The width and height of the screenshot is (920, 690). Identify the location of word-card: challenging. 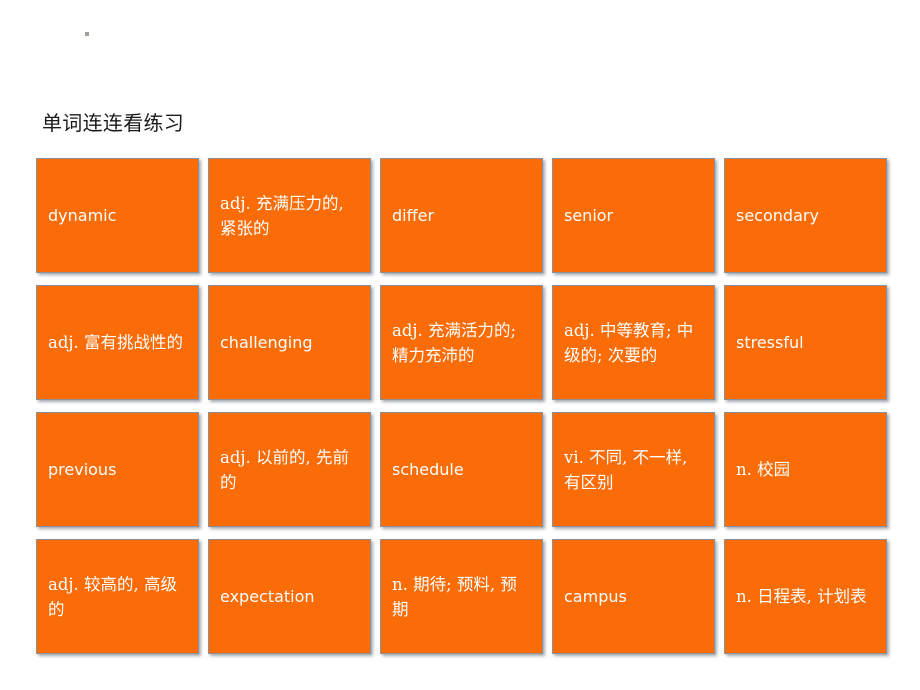
(289, 342).